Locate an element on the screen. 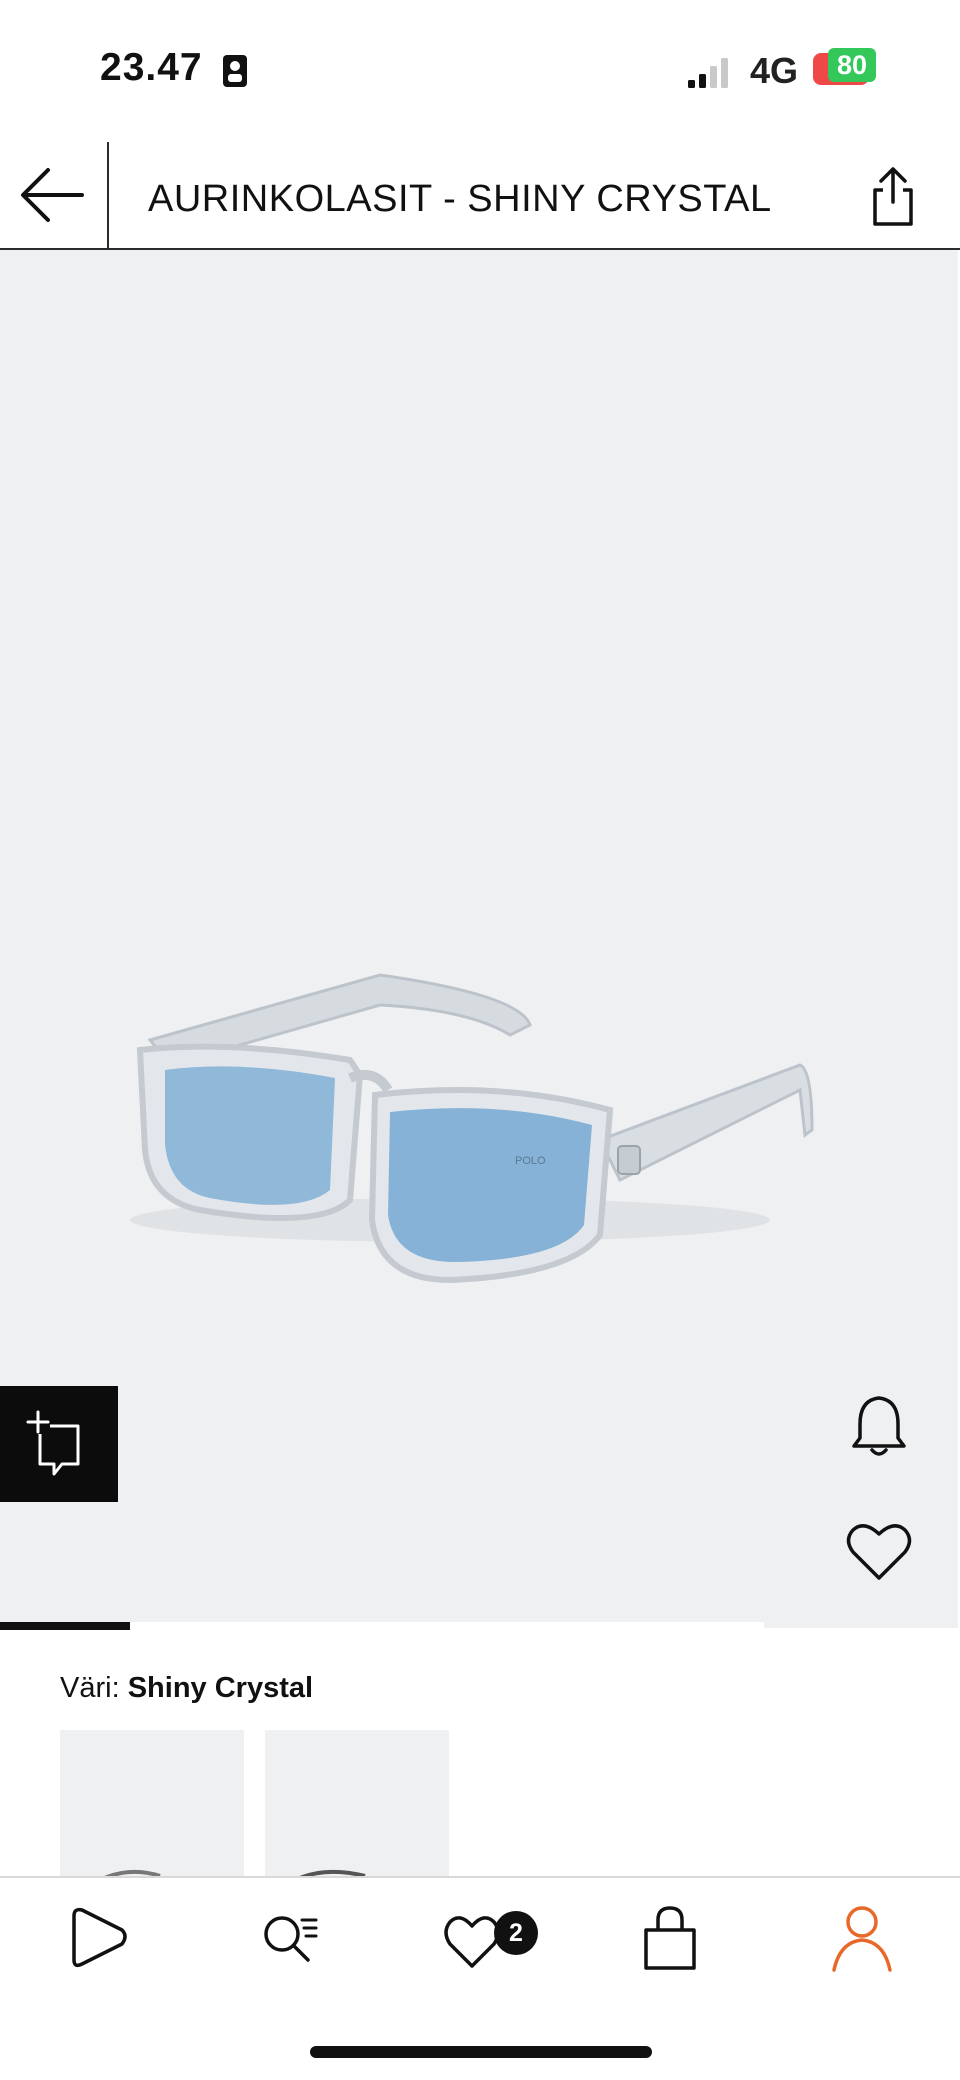  battery-level: 80 is located at coordinates (852, 65).